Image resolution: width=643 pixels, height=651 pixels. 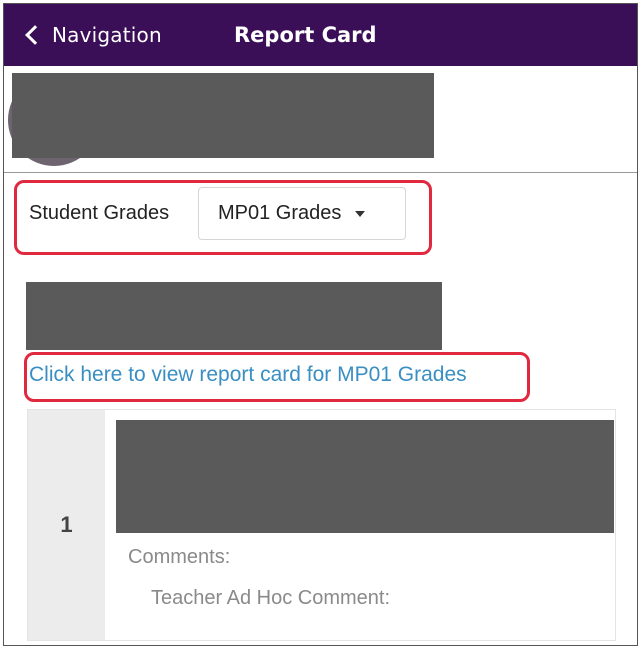 I want to click on page-title: Report Card, so click(x=305, y=35).